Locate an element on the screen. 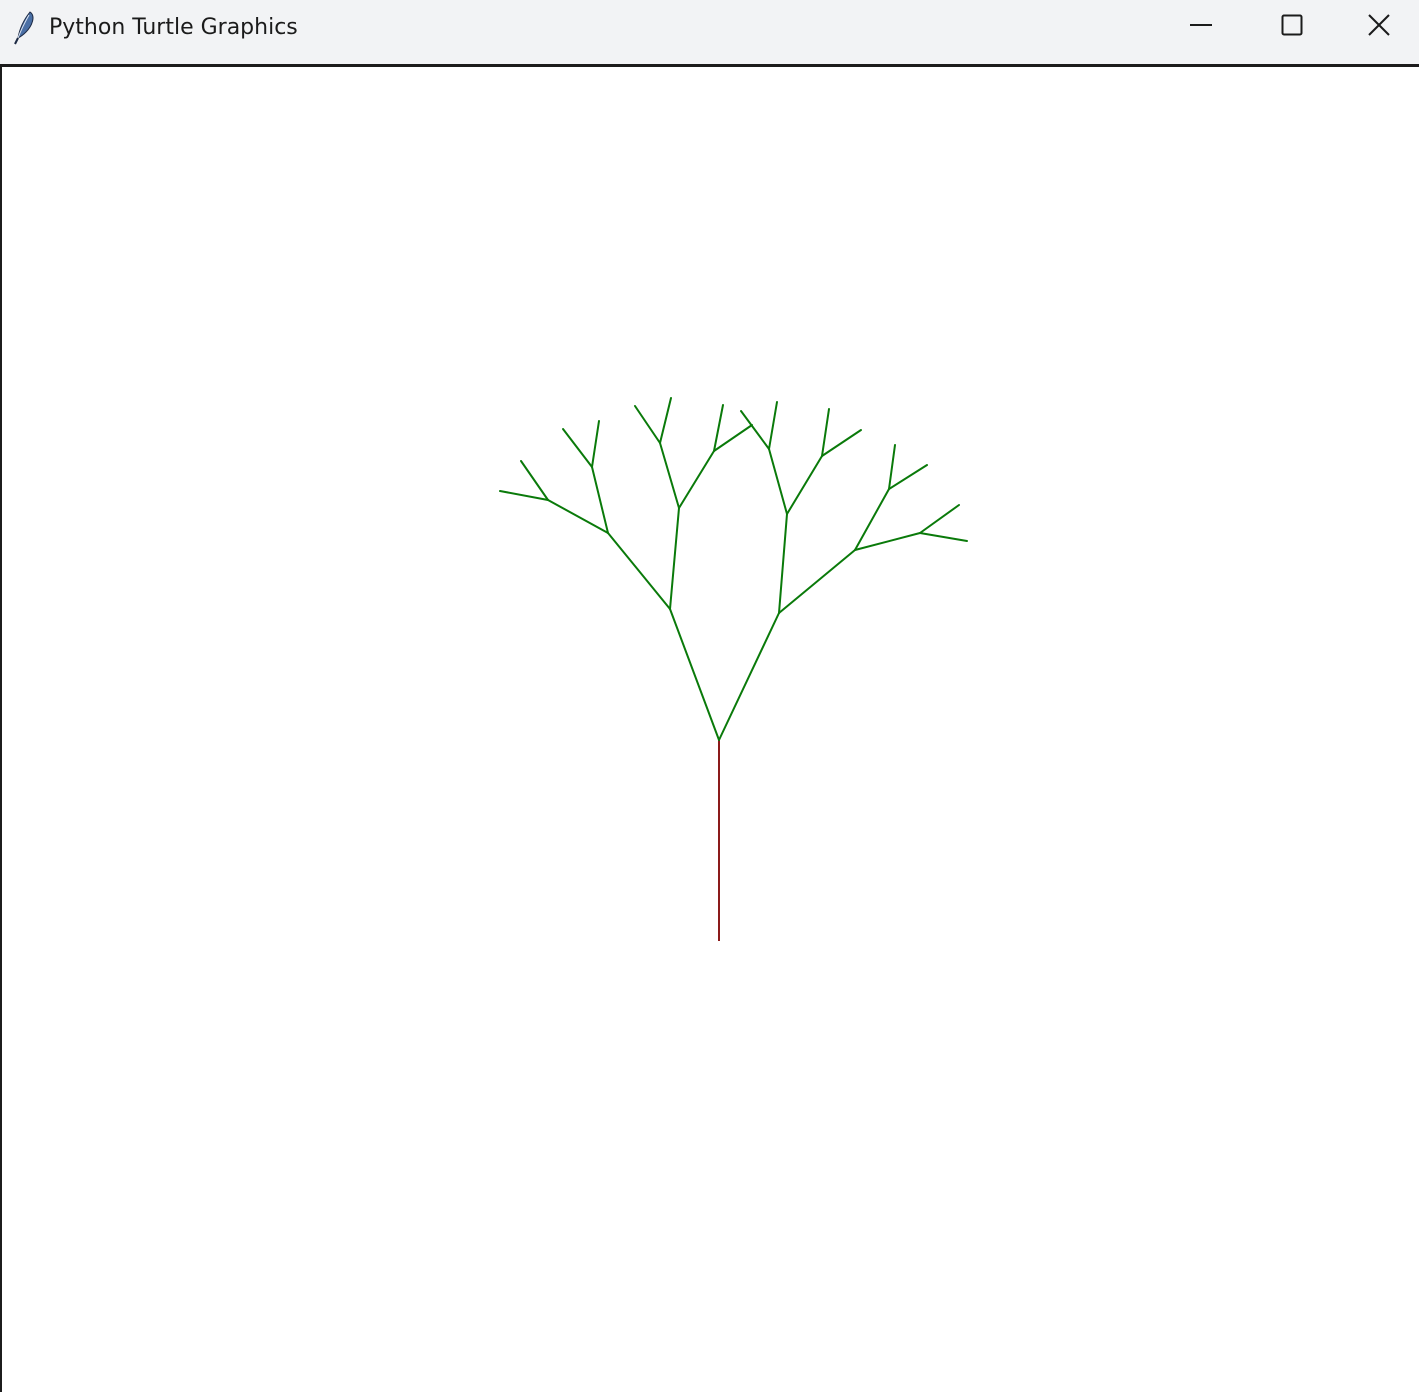  fractal-tree is located at coordinates (733, 669).